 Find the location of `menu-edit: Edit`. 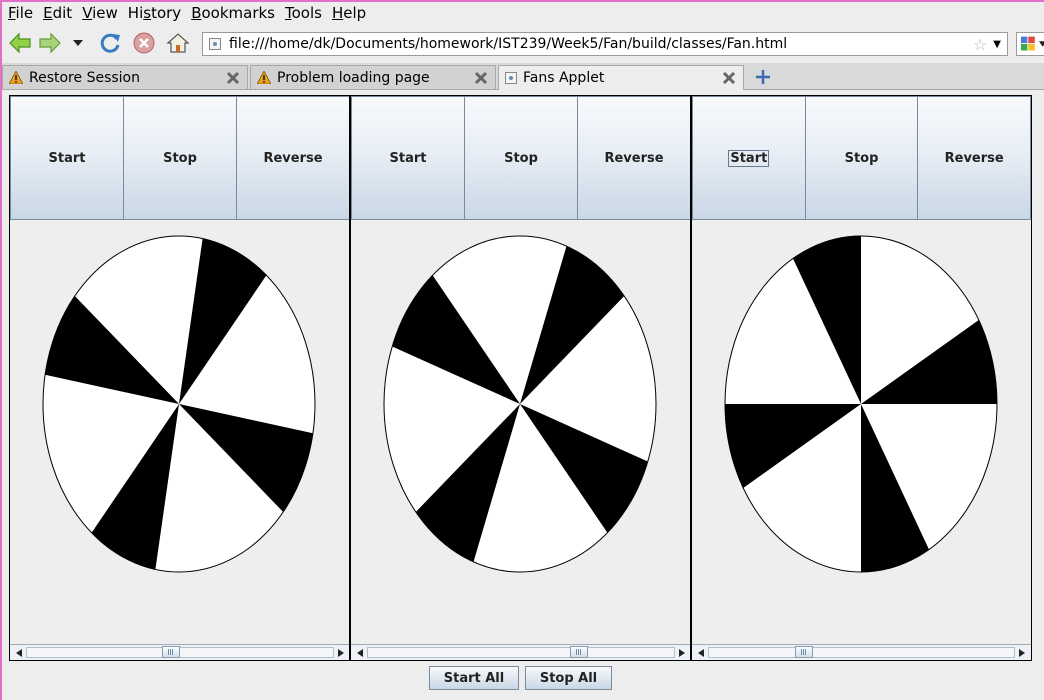

menu-edit: Edit is located at coordinates (57, 13).